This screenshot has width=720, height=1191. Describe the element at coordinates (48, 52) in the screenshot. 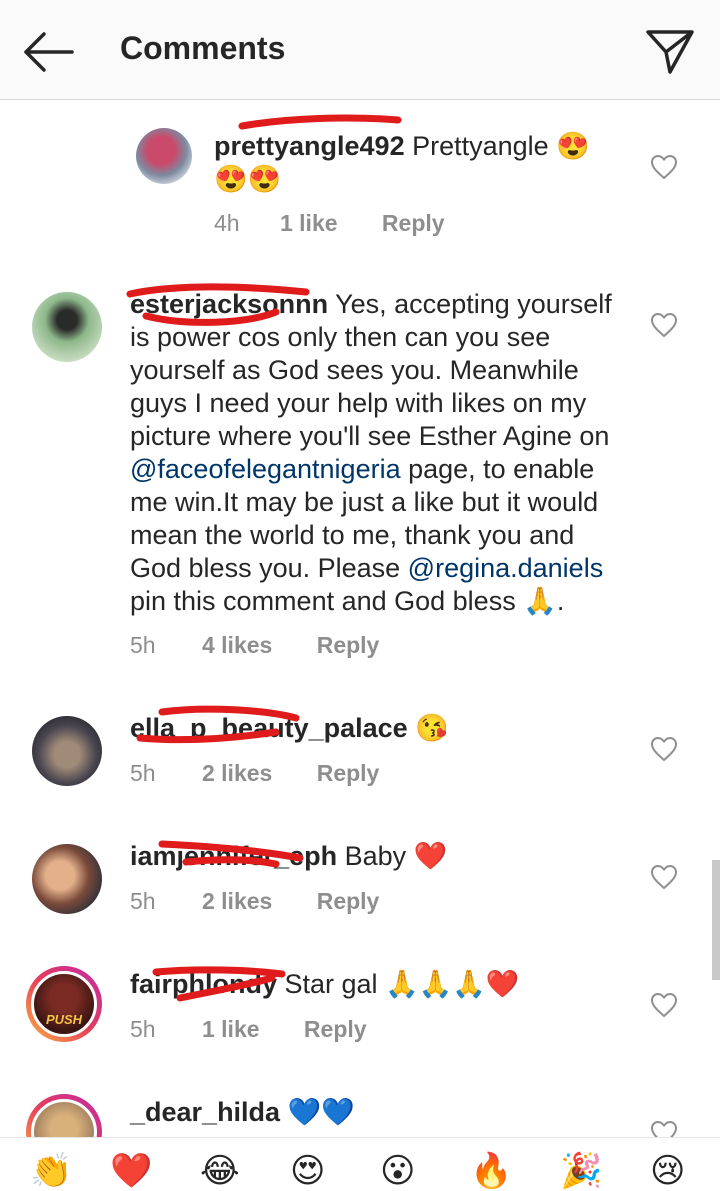

I see `arrow-left-icon` at that location.